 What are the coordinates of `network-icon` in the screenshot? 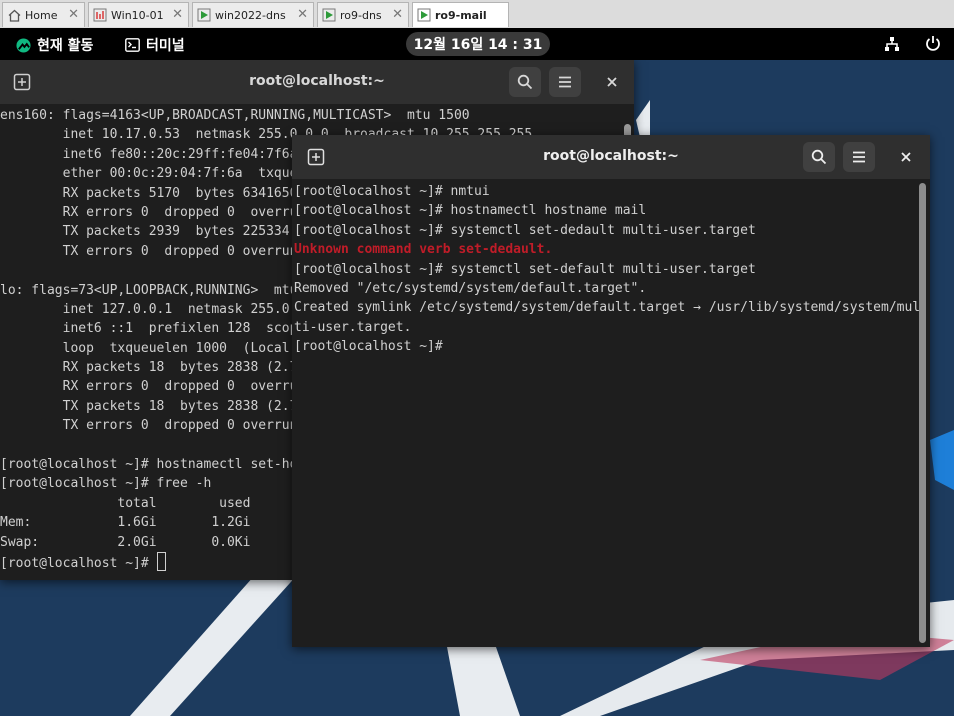 It's located at (892, 46).